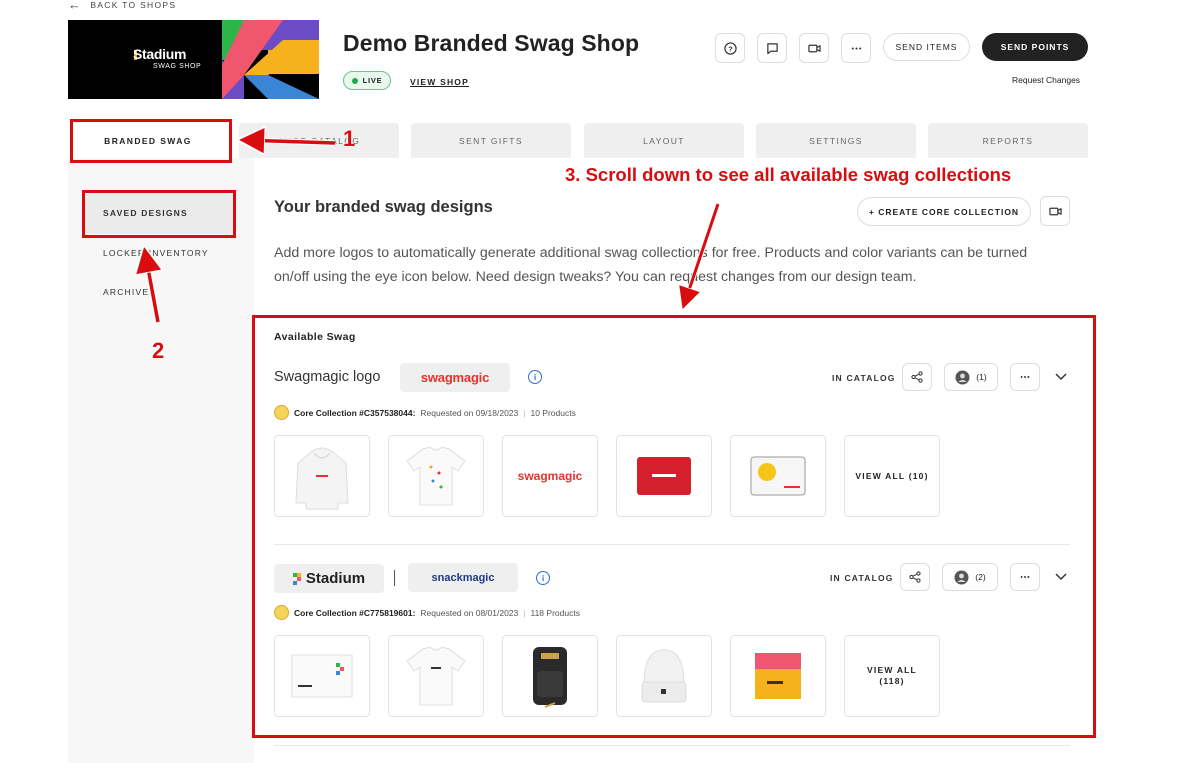  I want to click on notebook-image, so click(322, 676).